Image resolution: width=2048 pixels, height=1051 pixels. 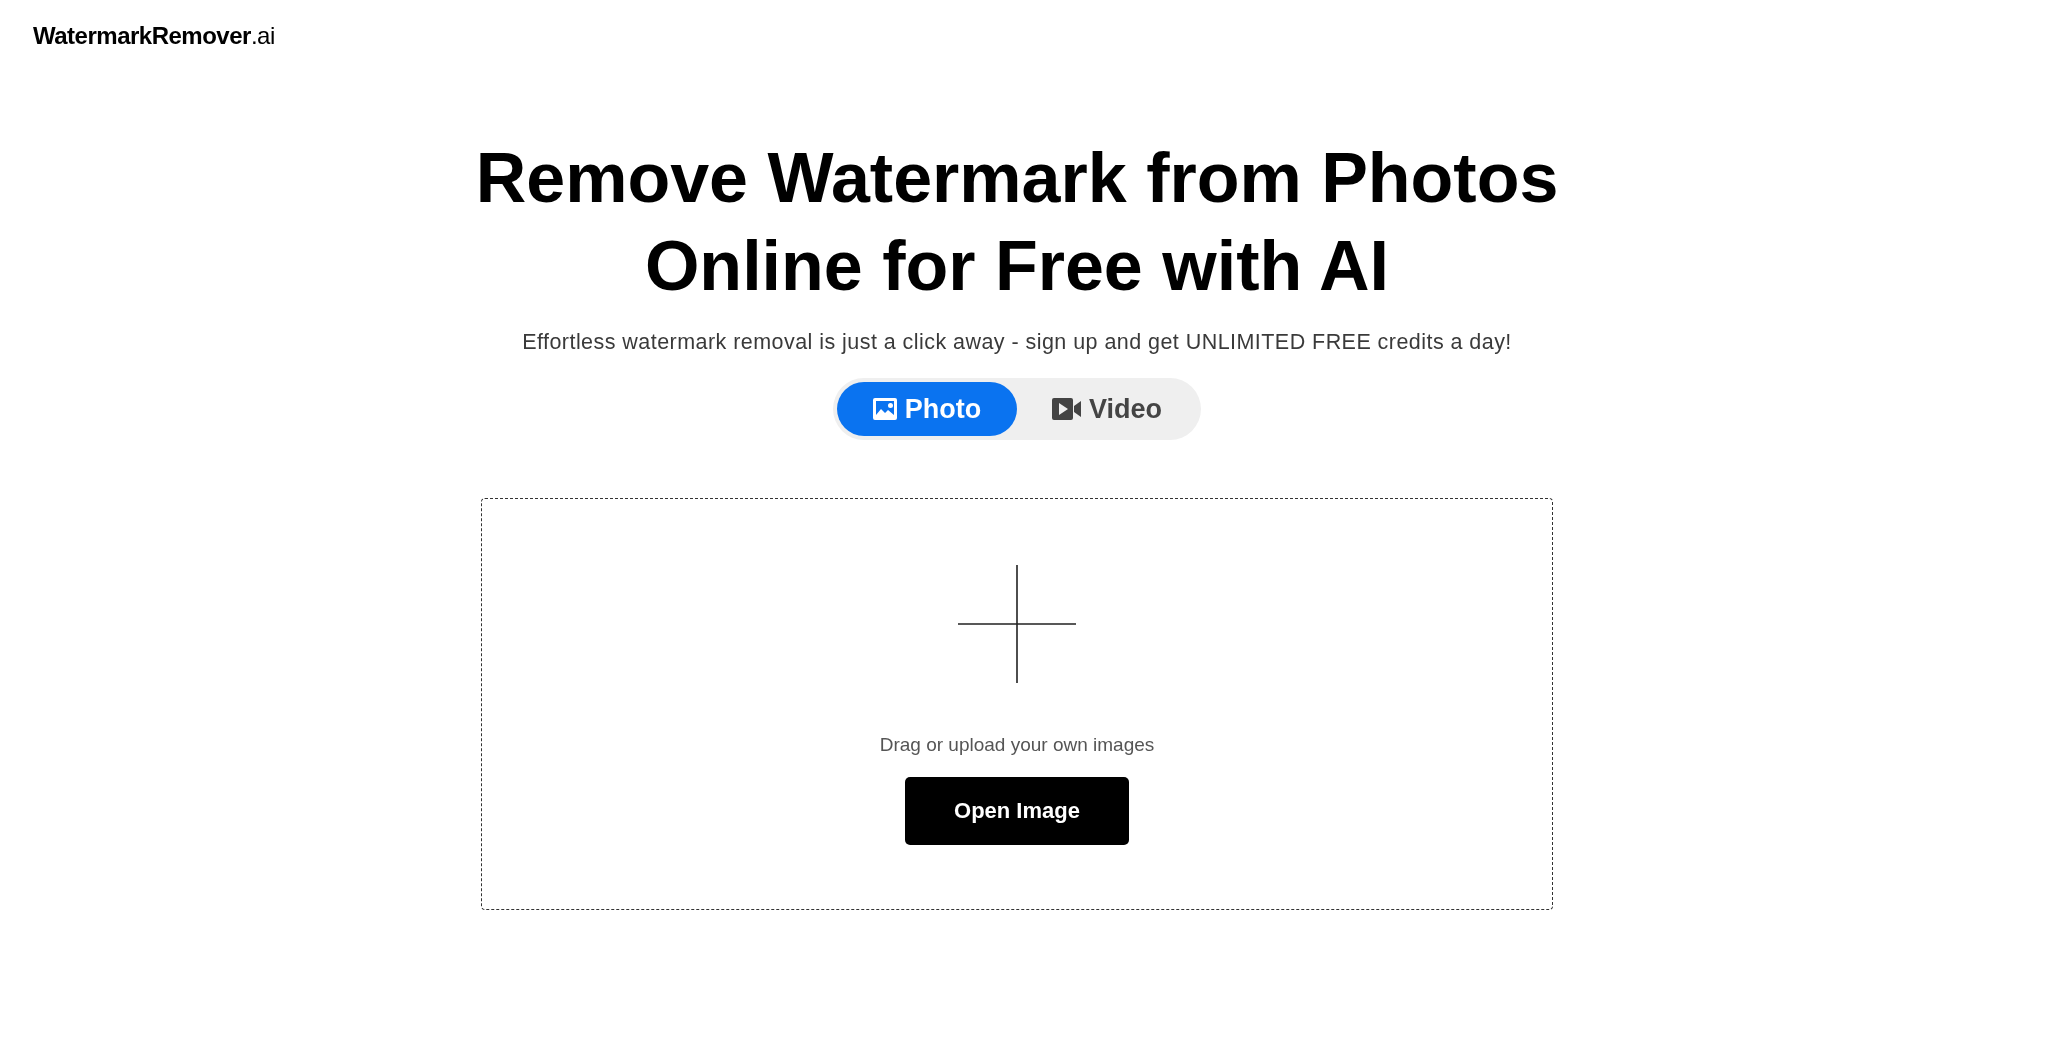 What do you see at coordinates (1017, 811) in the screenshot?
I see `open-image-button: Open Image` at bounding box center [1017, 811].